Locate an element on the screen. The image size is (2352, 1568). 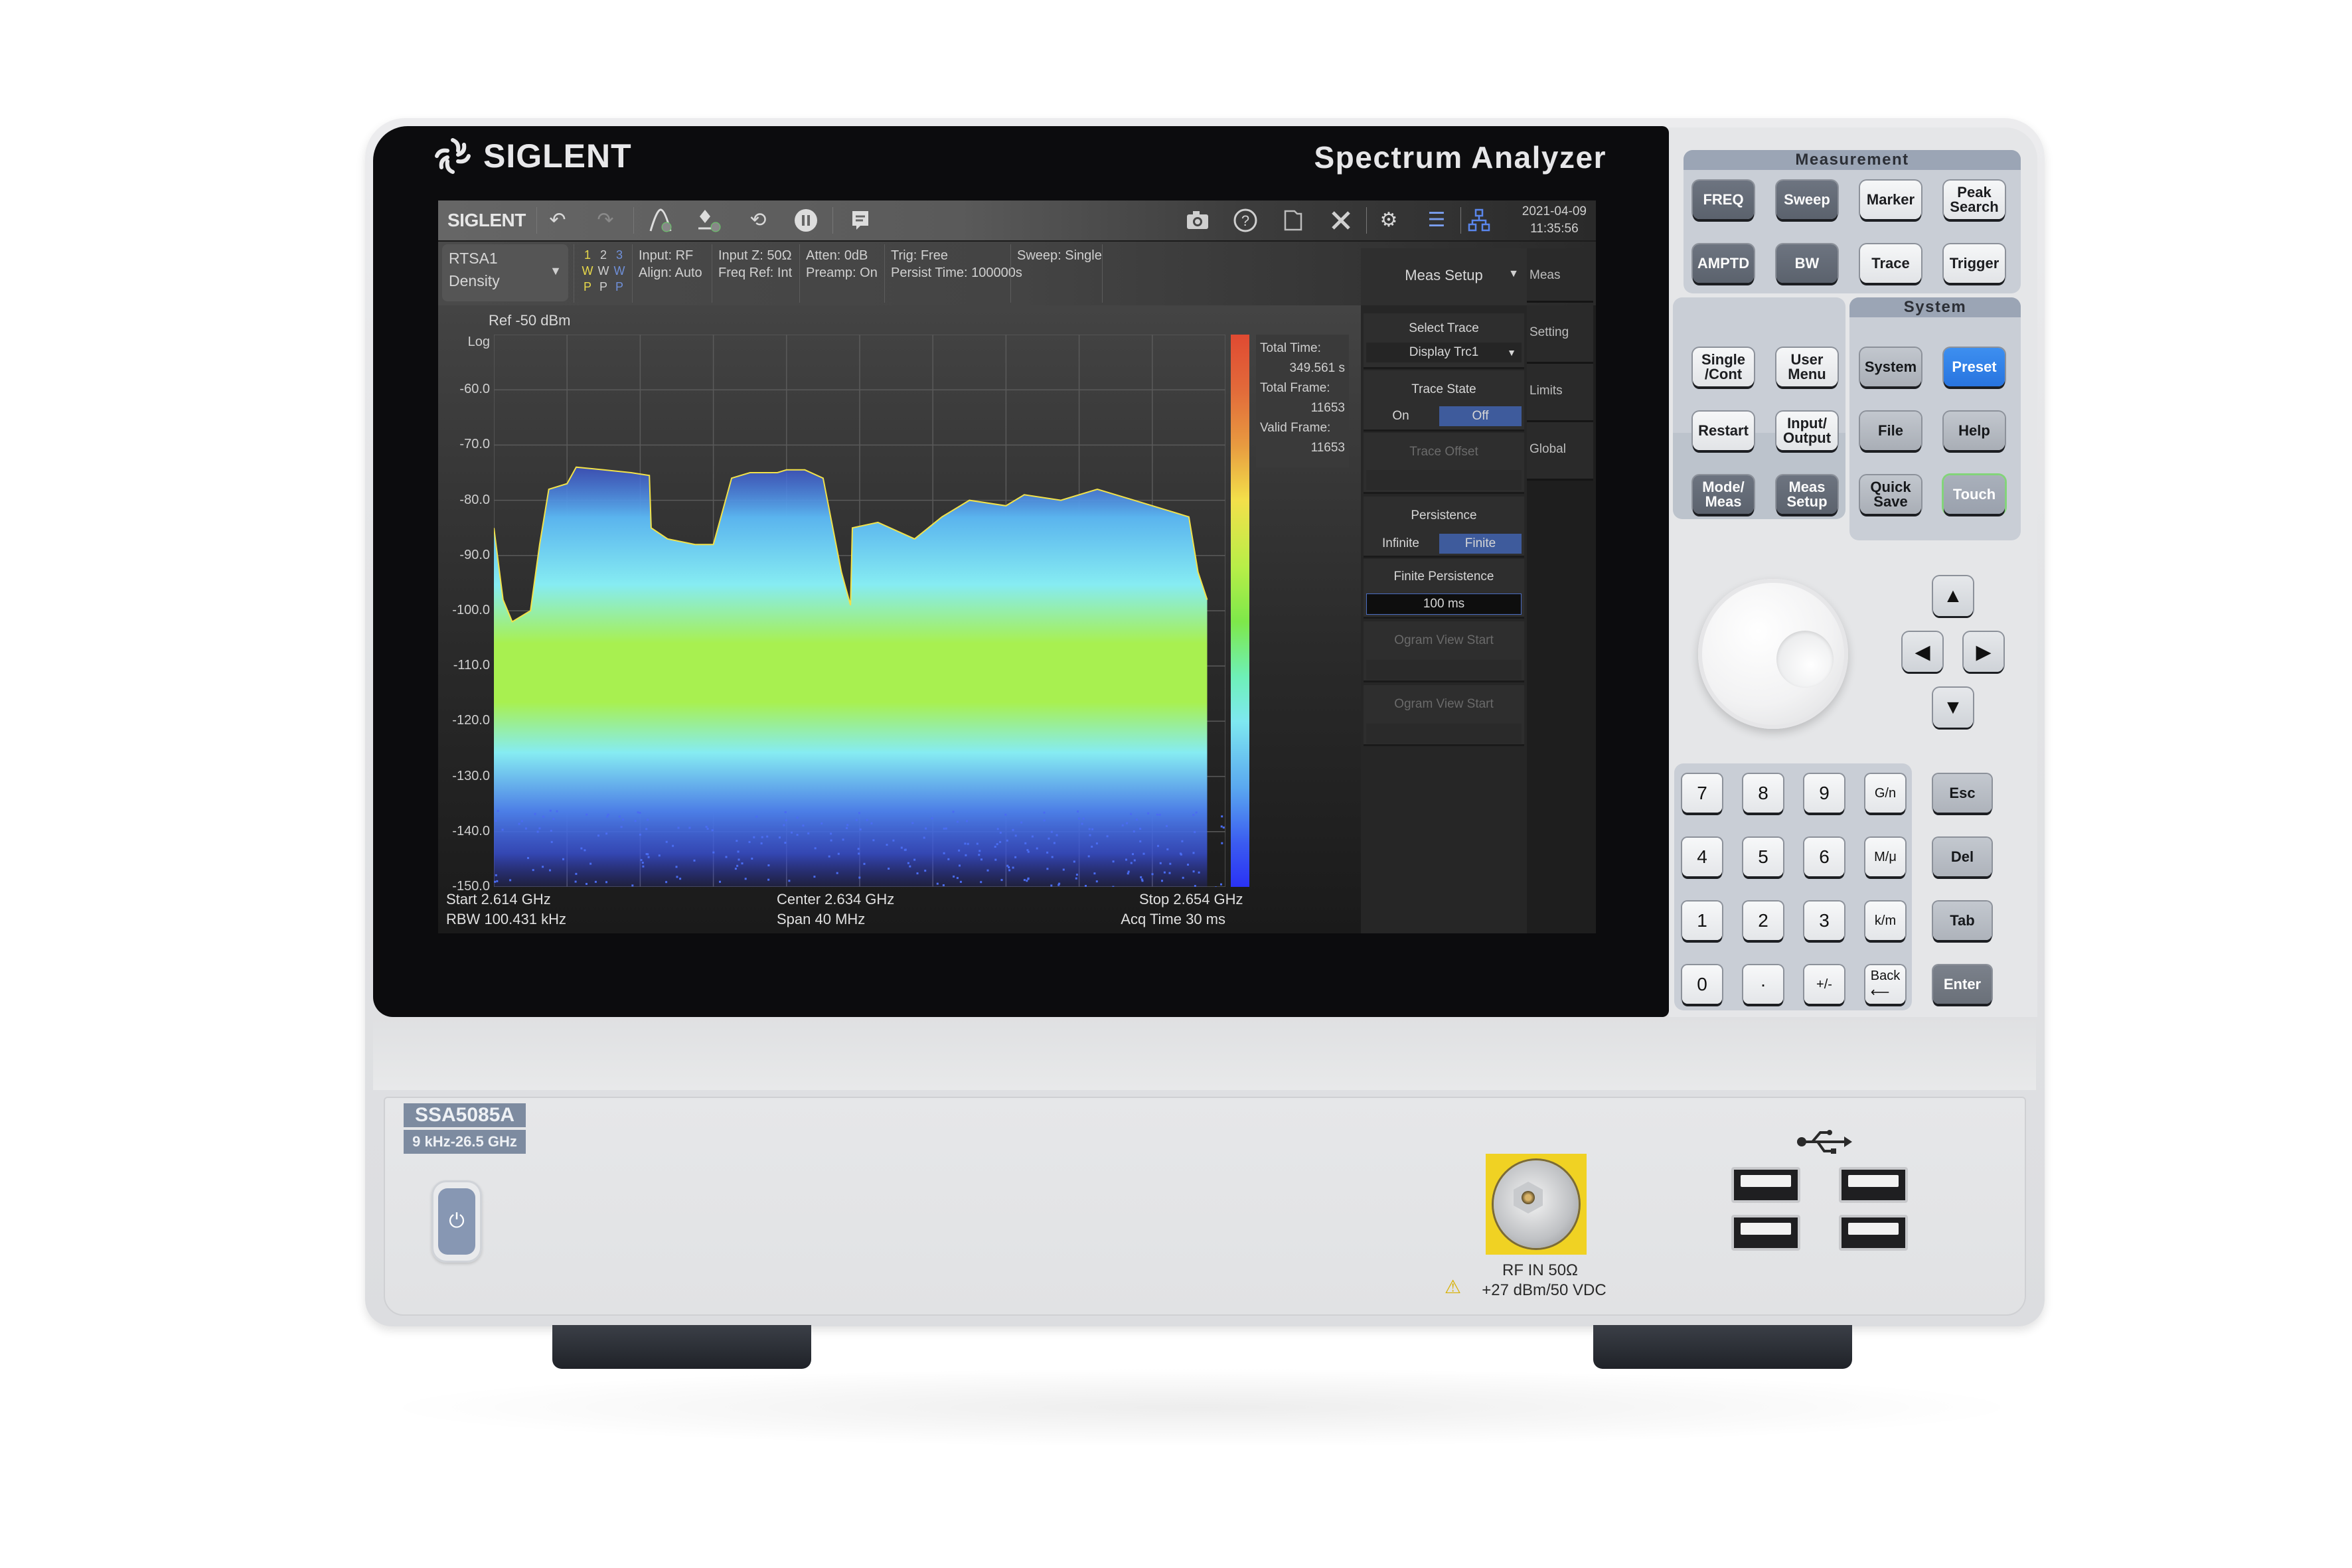
screenshot-icon is located at coordinates (1197, 220).